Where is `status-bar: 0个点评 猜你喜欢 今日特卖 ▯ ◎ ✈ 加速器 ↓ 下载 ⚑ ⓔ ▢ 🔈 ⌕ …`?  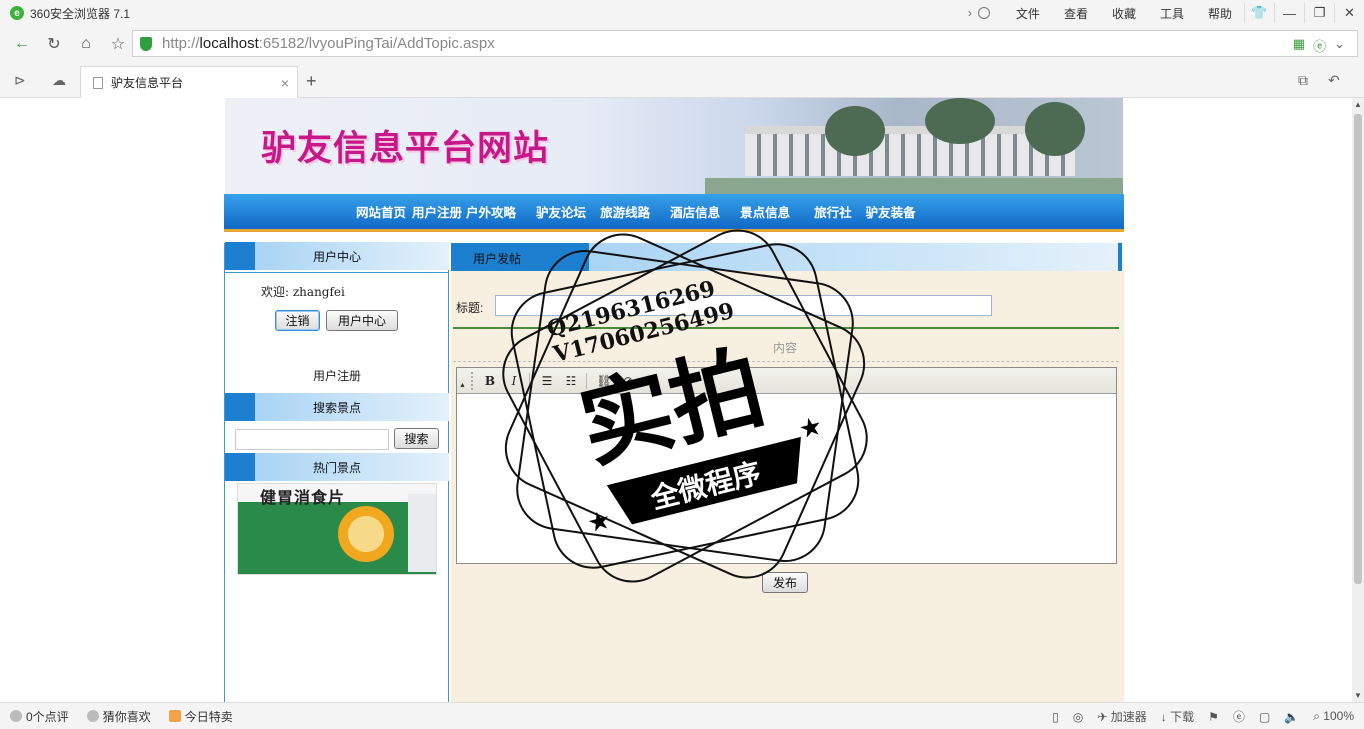
status-bar: 0个点评 猜你喜欢 今日特卖 ▯ ◎ ✈ 加速器 ↓ 下载 ⚑ ⓔ ▢ 🔈 ⌕ … is located at coordinates (682, 715).